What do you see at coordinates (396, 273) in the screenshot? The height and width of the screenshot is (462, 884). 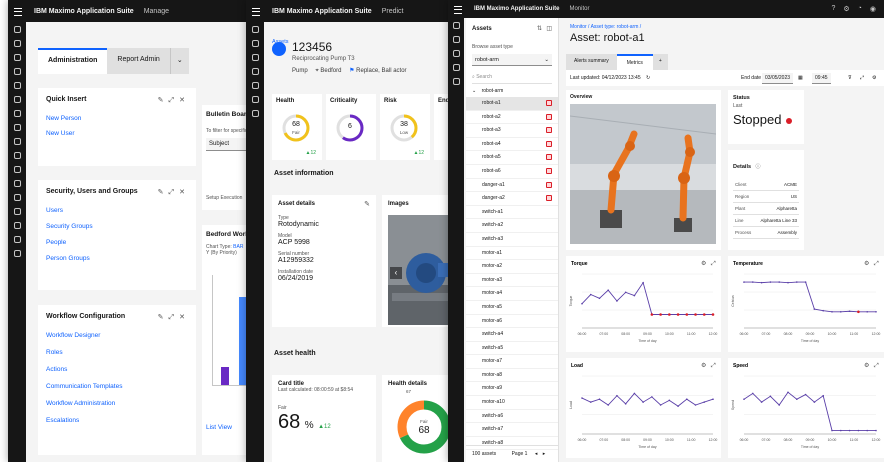 I see `previous-image-button: ‹` at bounding box center [396, 273].